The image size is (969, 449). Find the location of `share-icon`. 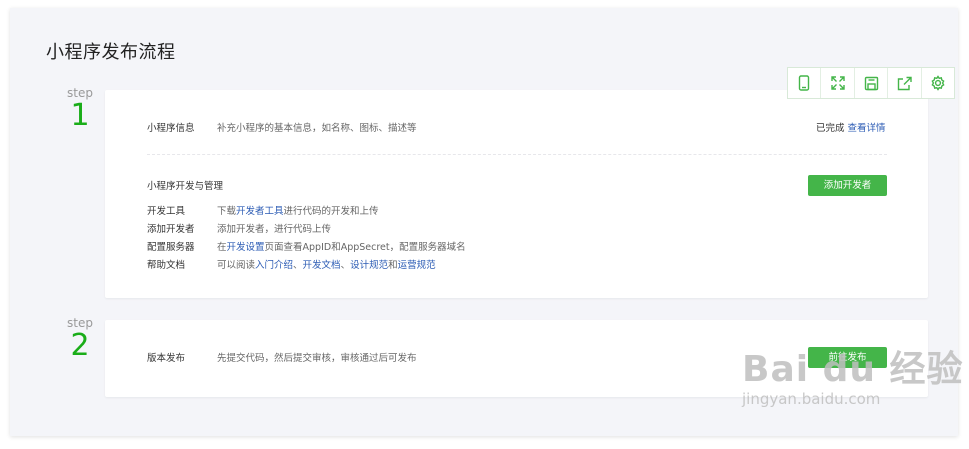

share-icon is located at coordinates (905, 83).